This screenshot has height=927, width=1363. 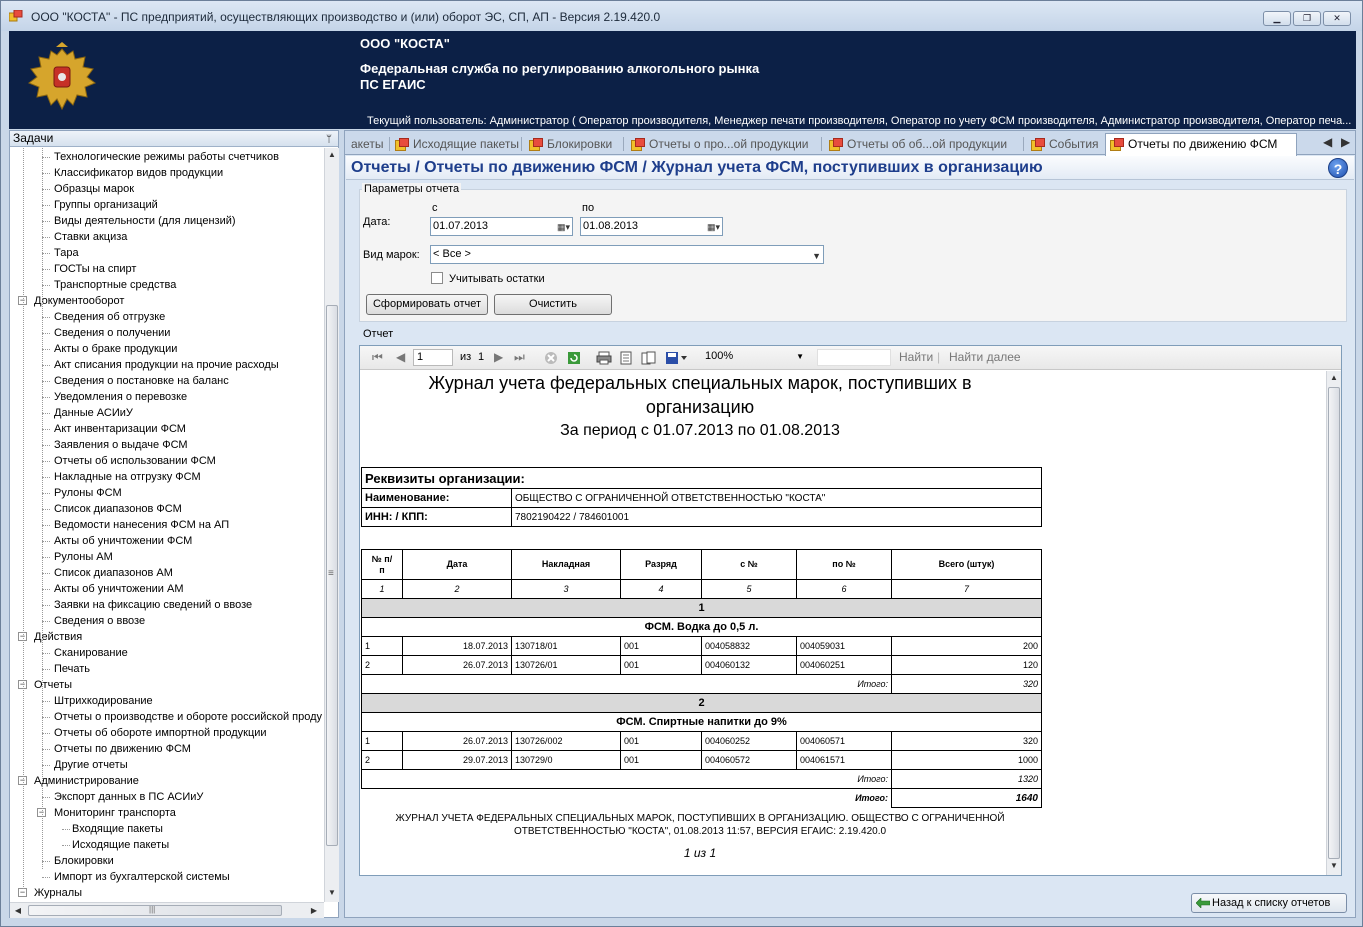 What do you see at coordinates (91, 653) in the screenshot?
I see `tree-item: Сканирование` at bounding box center [91, 653].